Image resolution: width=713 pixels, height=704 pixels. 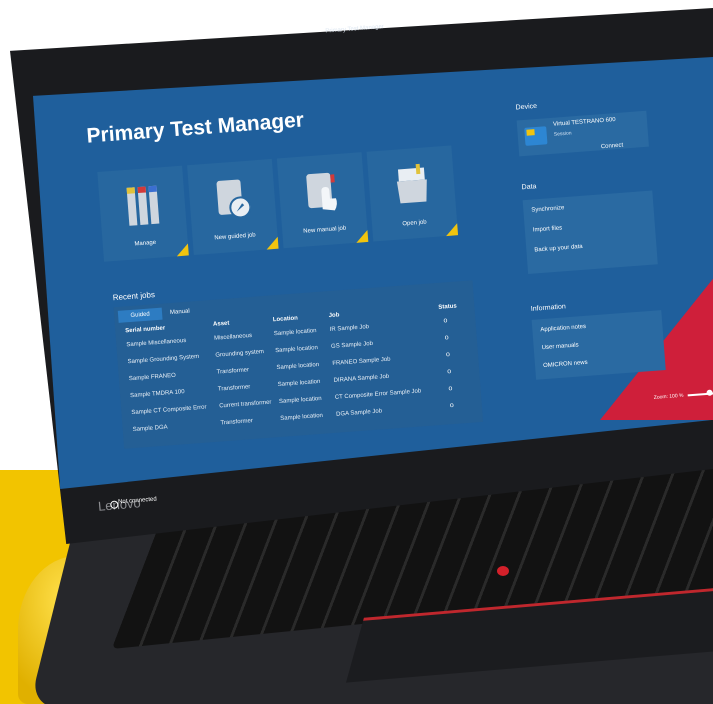 What do you see at coordinates (612, 147) in the screenshot?
I see `connect-button: Connect` at bounding box center [612, 147].